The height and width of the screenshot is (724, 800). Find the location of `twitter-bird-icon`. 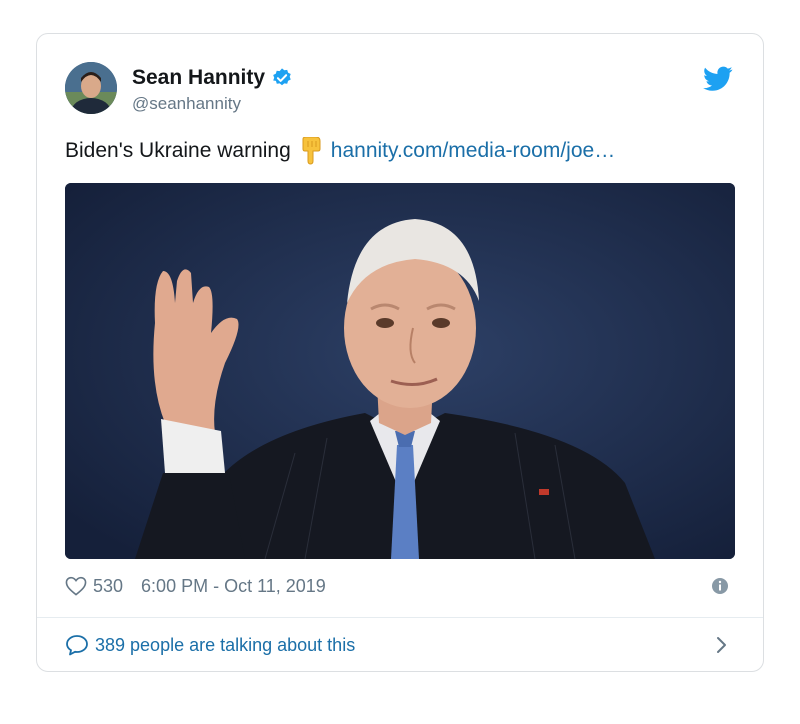

twitter-bird-icon is located at coordinates (718, 79).